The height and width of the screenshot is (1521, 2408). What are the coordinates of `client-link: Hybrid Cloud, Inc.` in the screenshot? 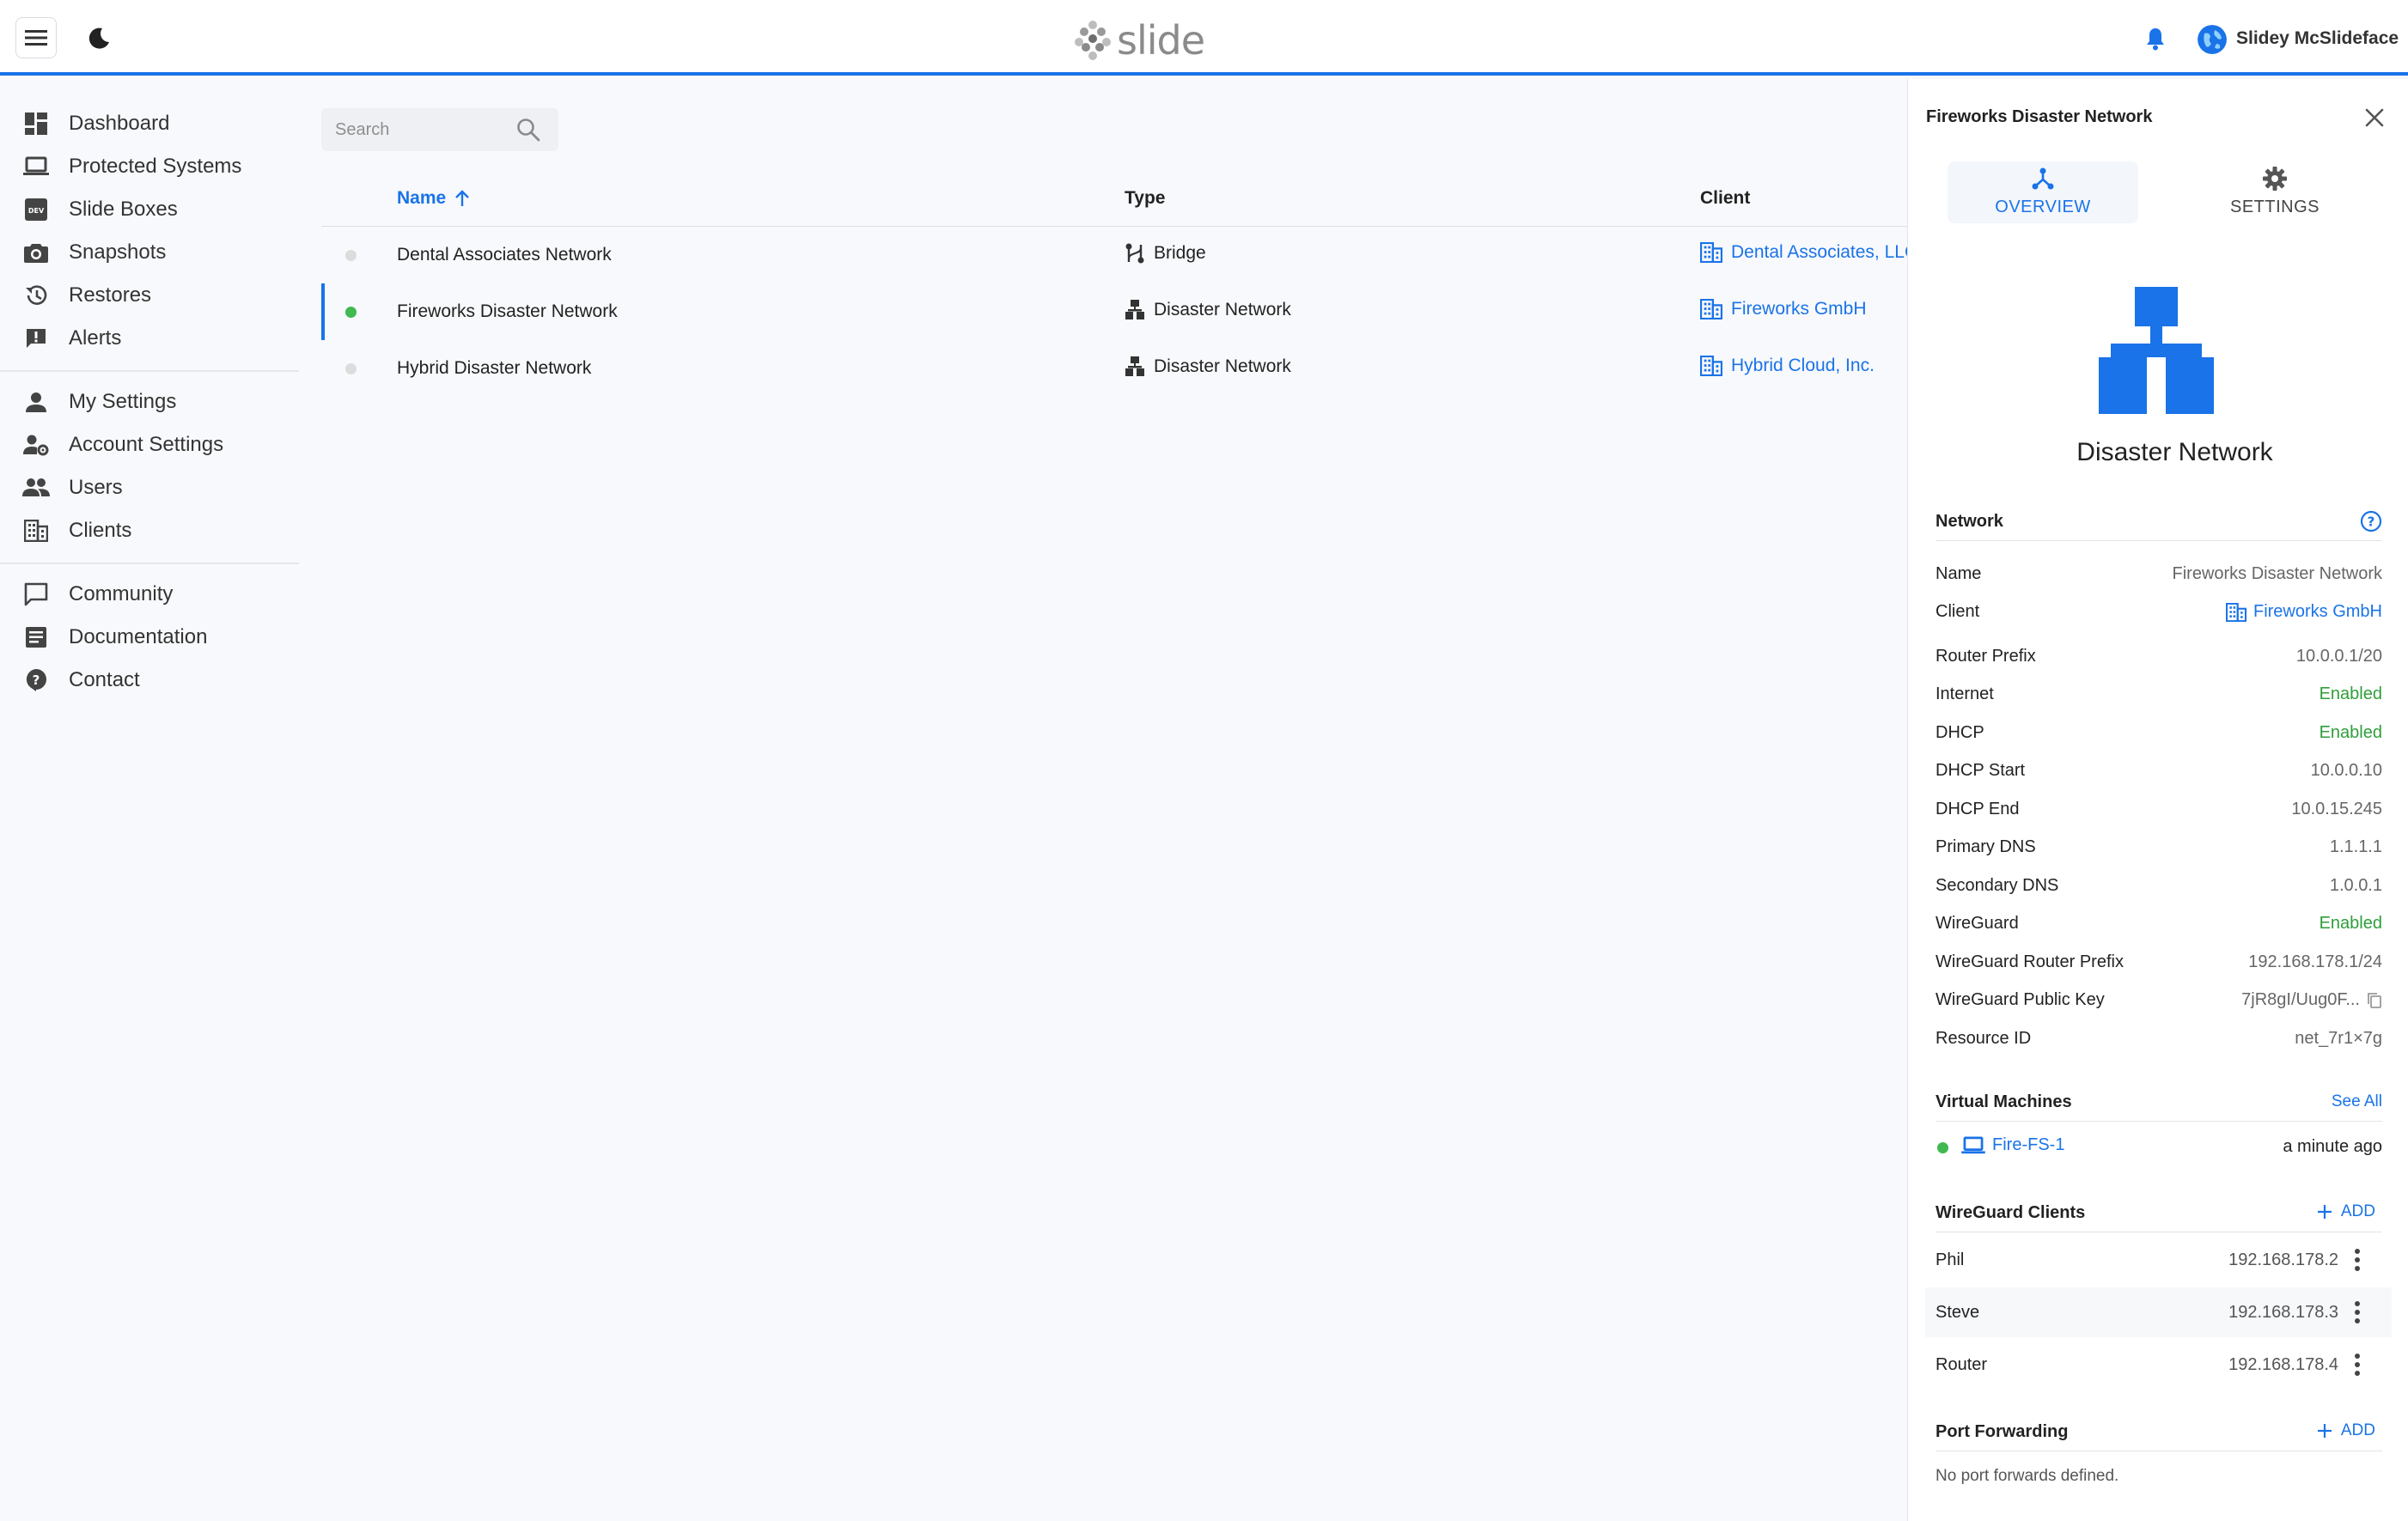 It's located at (1787, 366).